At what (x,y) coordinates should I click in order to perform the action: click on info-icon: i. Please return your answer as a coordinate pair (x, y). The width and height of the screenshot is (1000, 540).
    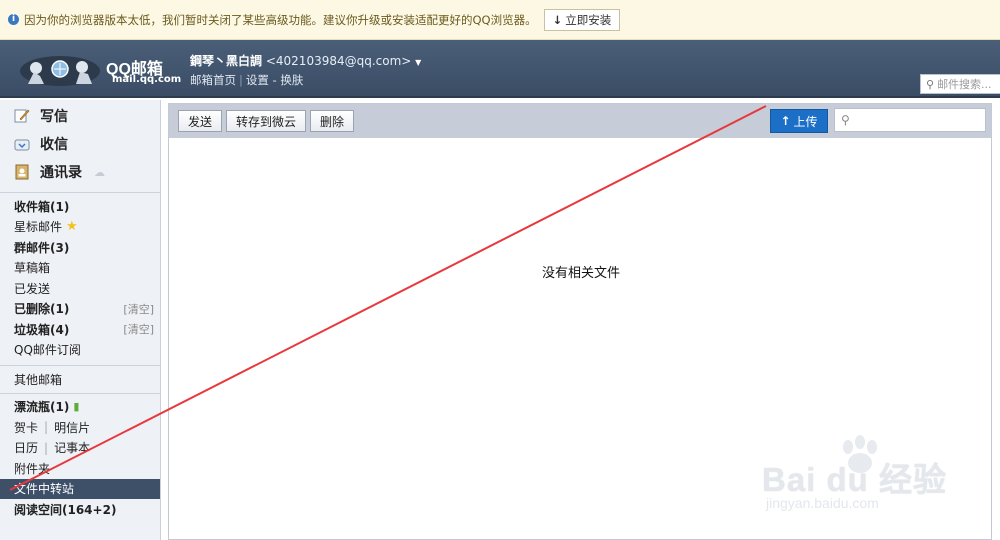
    Looking at the image, I should click on (13, 19).